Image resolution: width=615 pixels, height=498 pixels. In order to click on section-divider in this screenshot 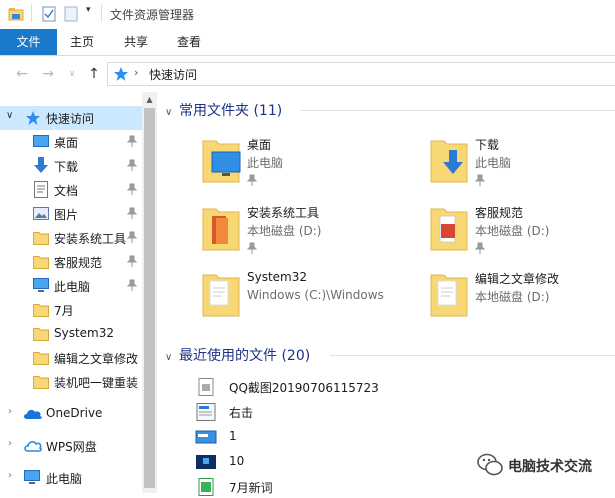, I will do `click(457, 110)`.